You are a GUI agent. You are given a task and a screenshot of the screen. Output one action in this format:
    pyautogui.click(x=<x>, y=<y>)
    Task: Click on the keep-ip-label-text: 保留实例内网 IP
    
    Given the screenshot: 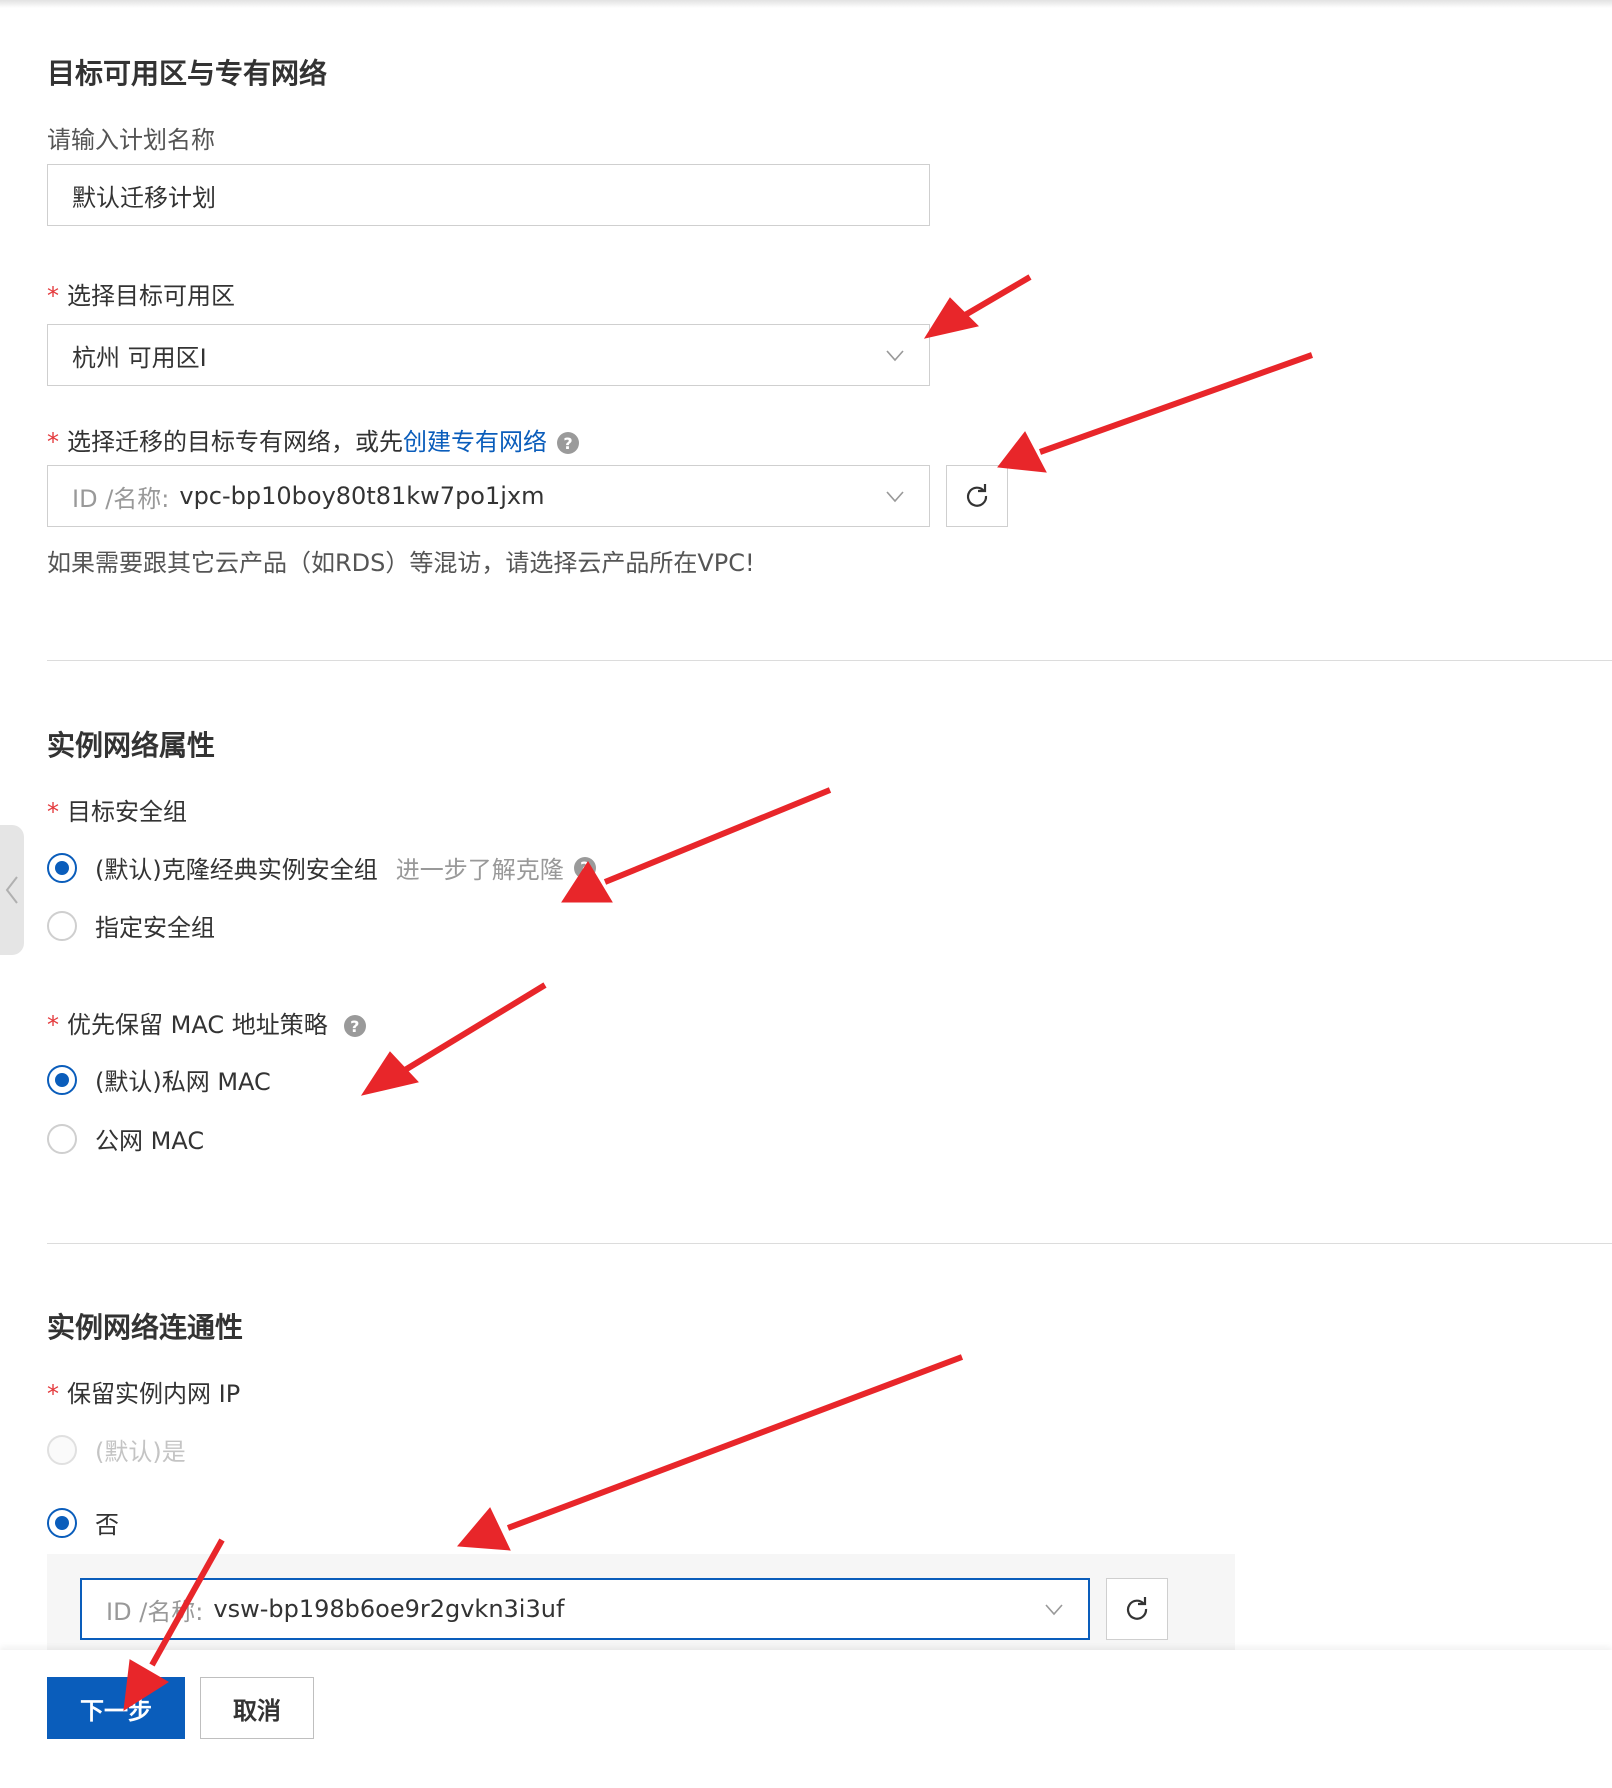 What is the action you would take?
    pyautogui.click(x=154, y=1394)
    